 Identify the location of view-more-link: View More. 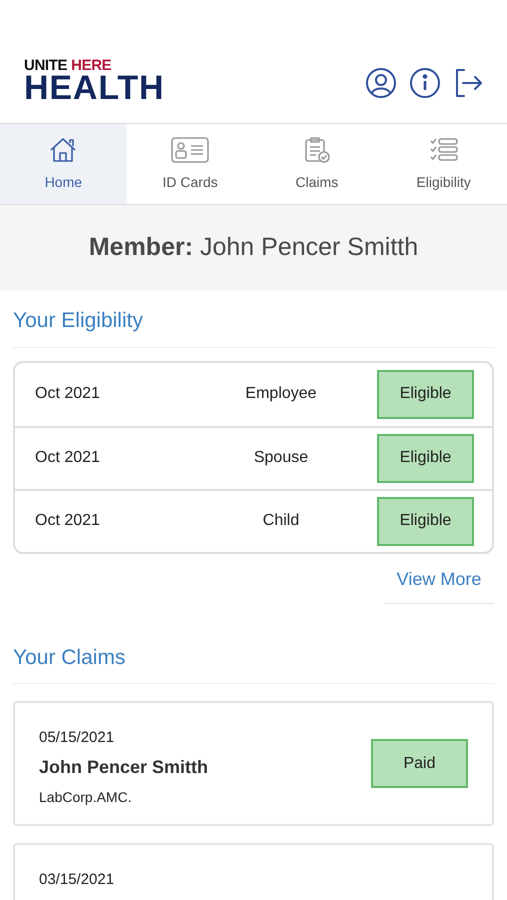
(439, 585).